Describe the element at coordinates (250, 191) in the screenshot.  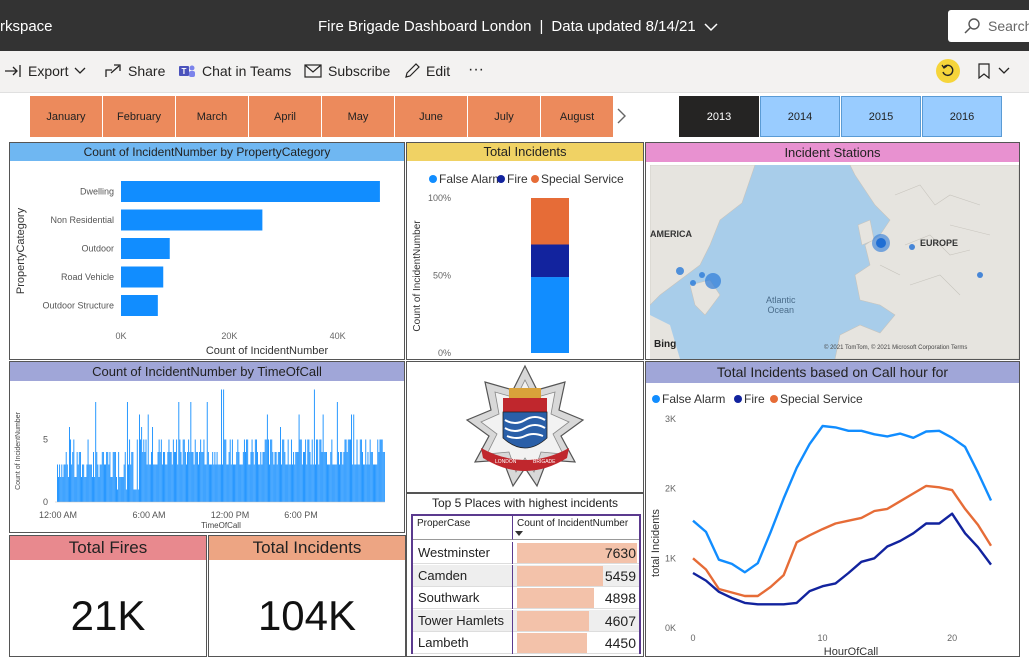
I see `property-bar` at that location.